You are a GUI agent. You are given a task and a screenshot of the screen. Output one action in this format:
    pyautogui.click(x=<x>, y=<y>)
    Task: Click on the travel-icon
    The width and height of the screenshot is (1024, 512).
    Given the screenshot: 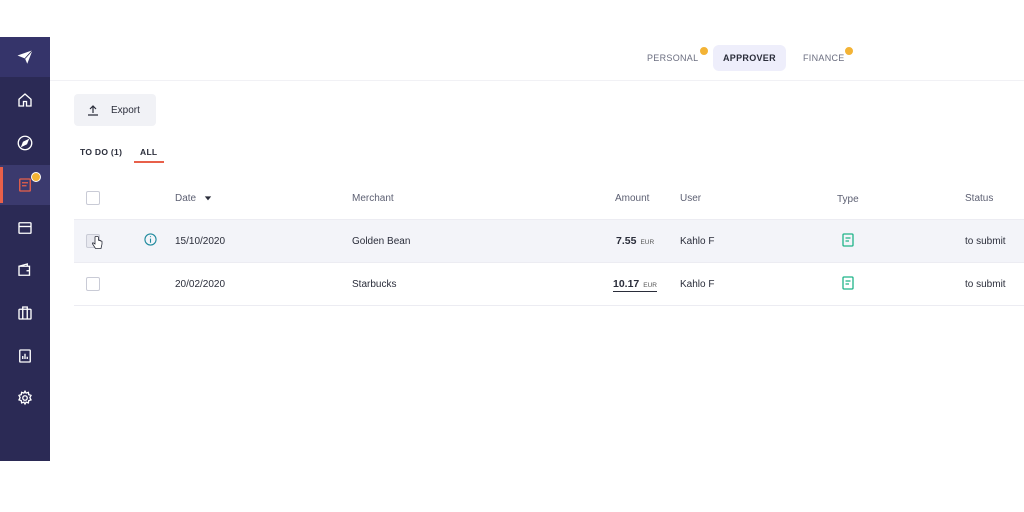 What is the action you would take?
    pyautogui.click(x=25, y=143)
    